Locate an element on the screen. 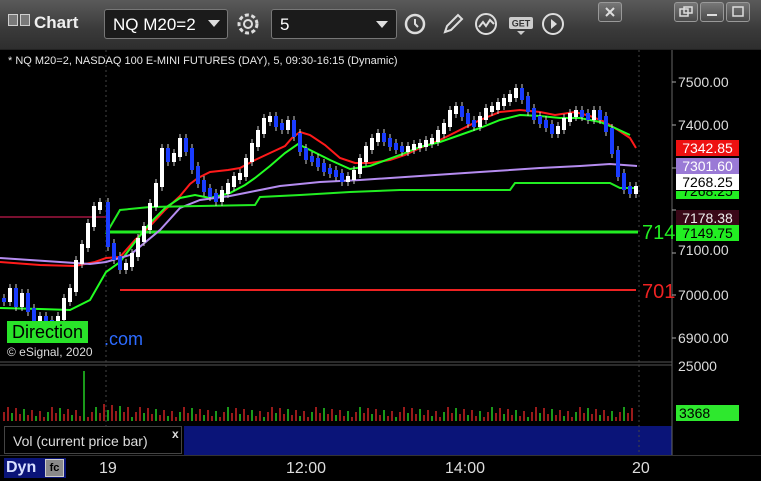 The height and width of the screenshot is (481, 761). indicator-icon is located at coordinates (487, 24).